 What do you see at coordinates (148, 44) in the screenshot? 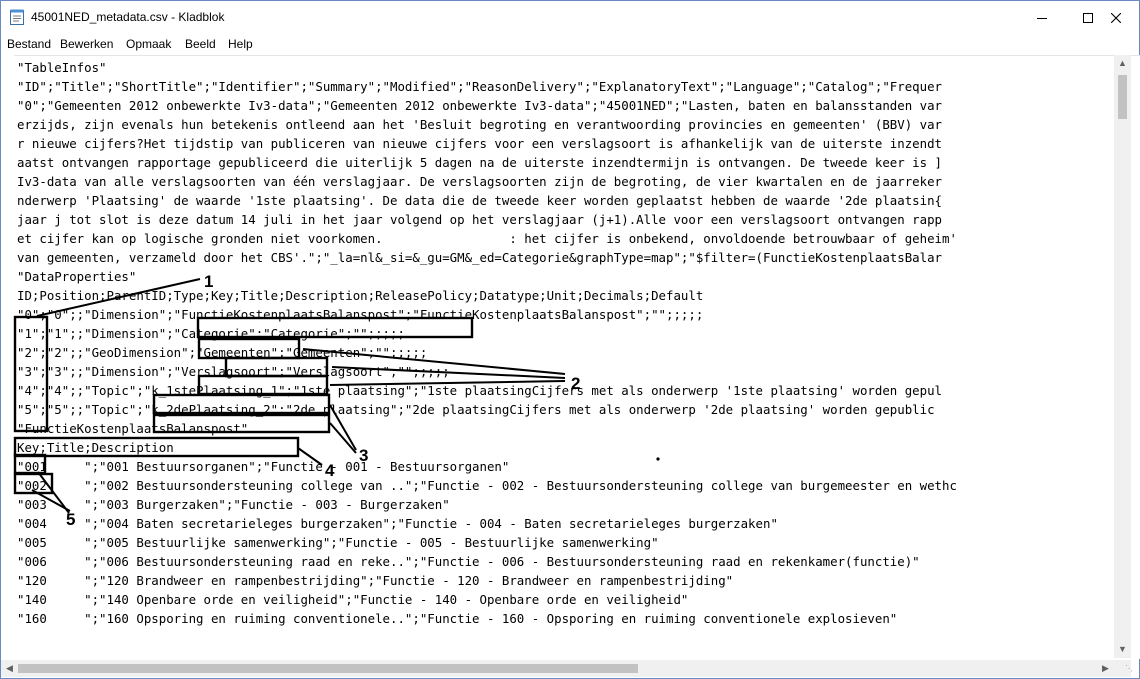
I see `menu-opmaak: Opmaak` at bounding box center [148, 44].